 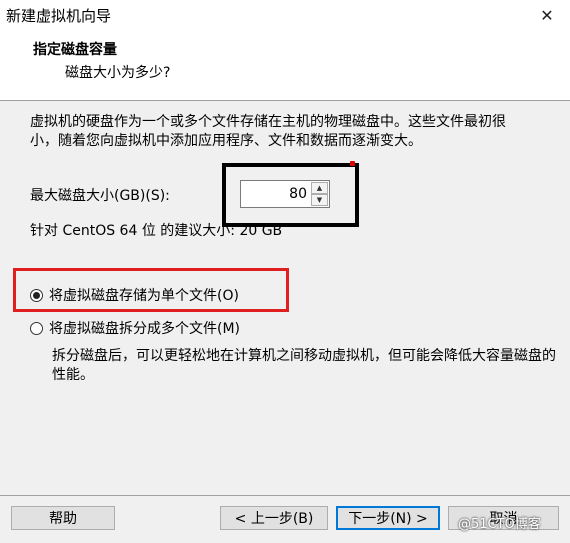 I want to click on radio-unselected-icon, so click(x=36, y=328).